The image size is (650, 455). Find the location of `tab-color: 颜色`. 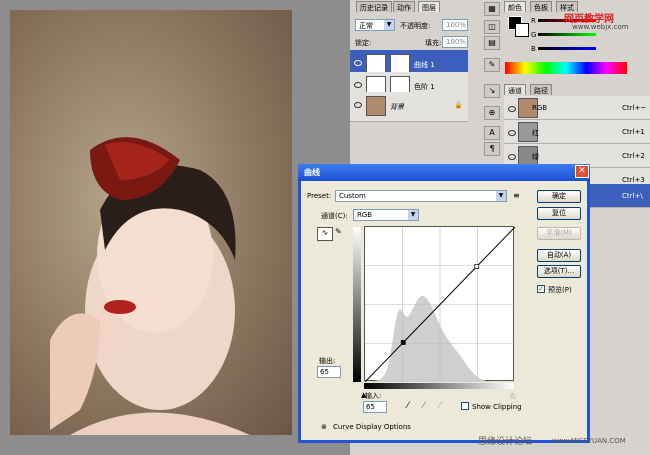

tab-color: 颜色 is located at coordinates (515, 6).